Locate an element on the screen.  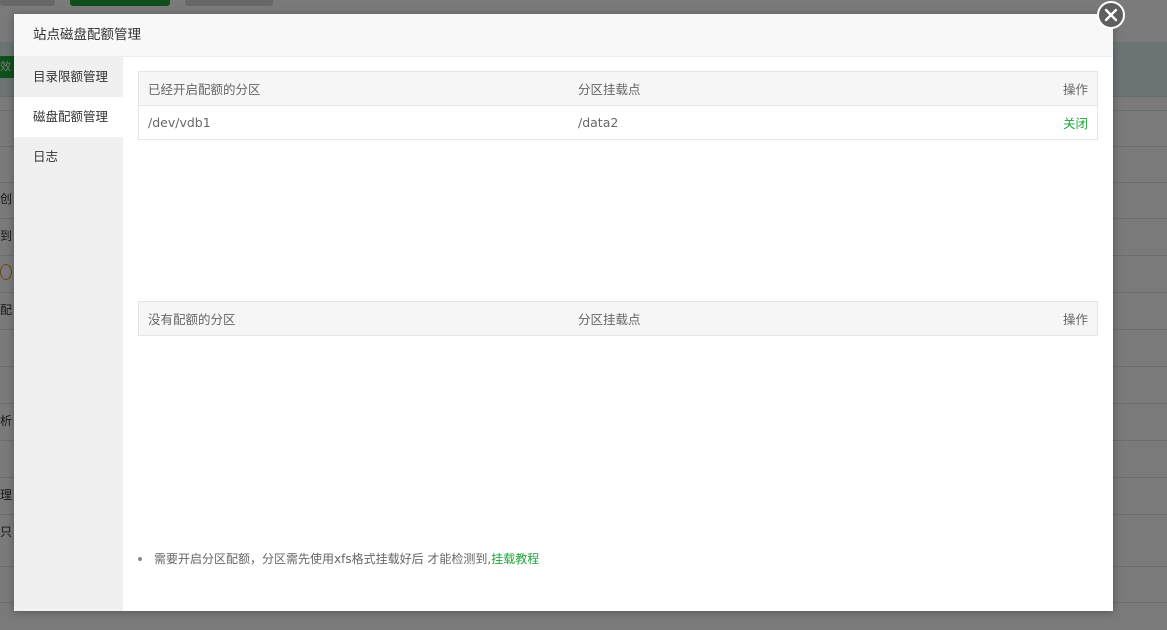
sidebar-item-log: 日志 is located at coordinates (68, 157).